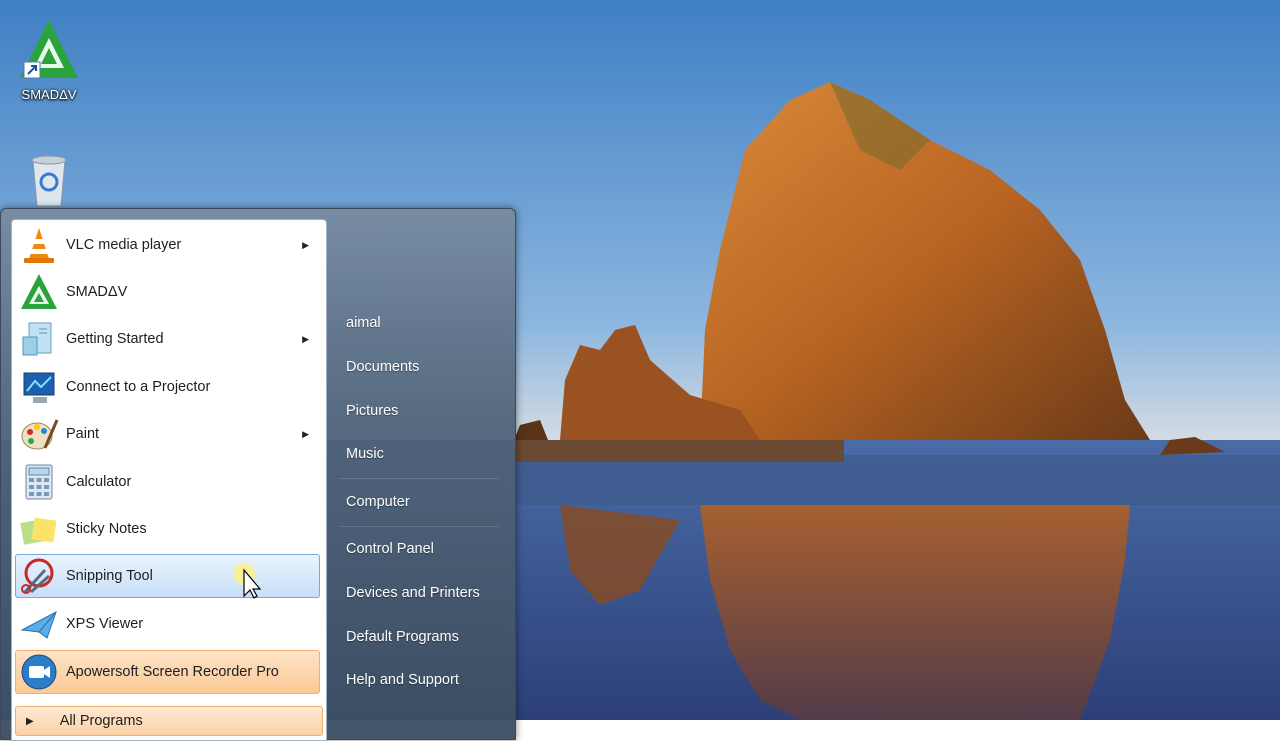 The height and width of the screenshot is (741, 1280). I want to click on desktop-icon-recycle-bin, so click(49, 182).